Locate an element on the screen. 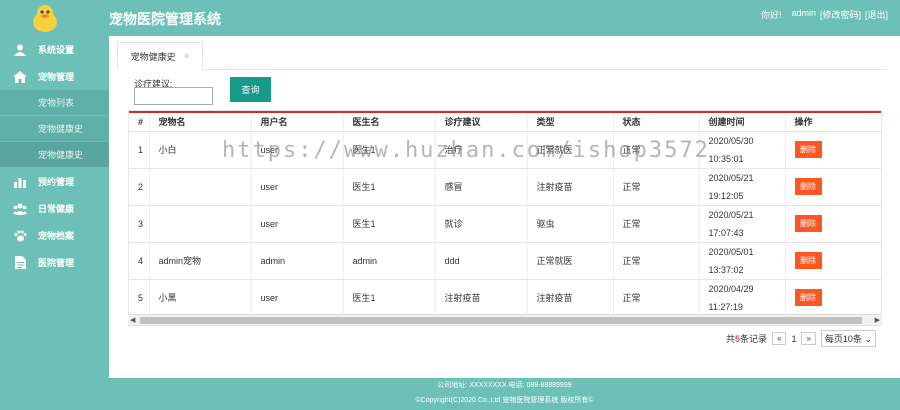 The width and height of the screenshot is (900, 410). sidebar-subitem-pet-health-history-2: 宠物健康史 is located at coordinates (54, 155).